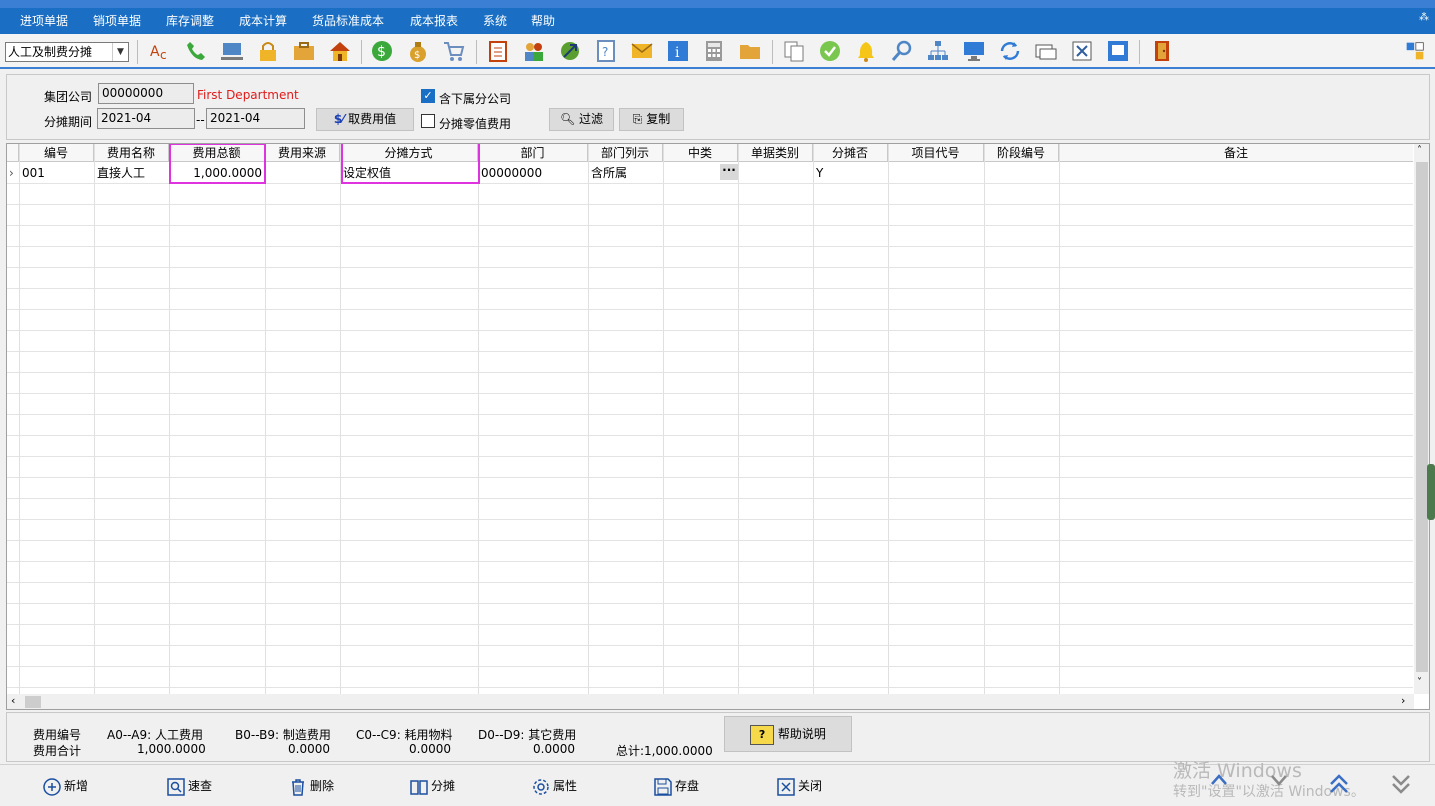  Describe the element at coordinates (348, 21) in the screenshot. I see `menu-standard-cost: 货品标准成本` at that location.